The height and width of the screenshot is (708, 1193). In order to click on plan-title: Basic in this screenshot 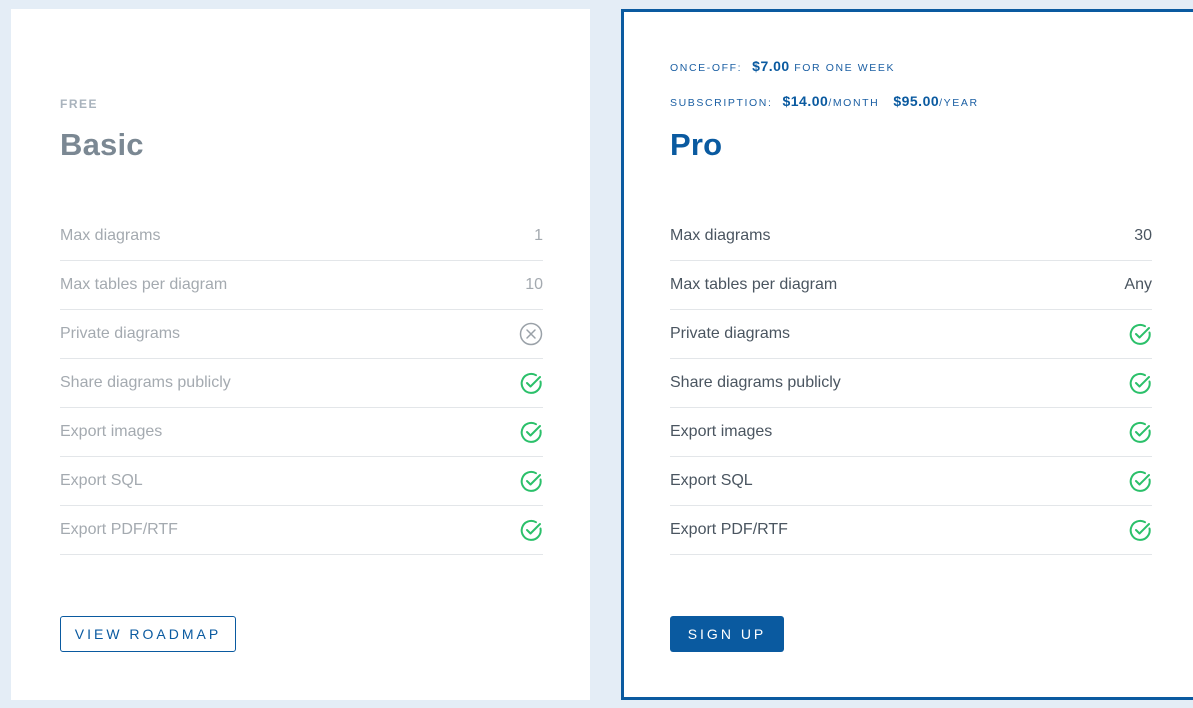, I will do `click(102, 144)`.